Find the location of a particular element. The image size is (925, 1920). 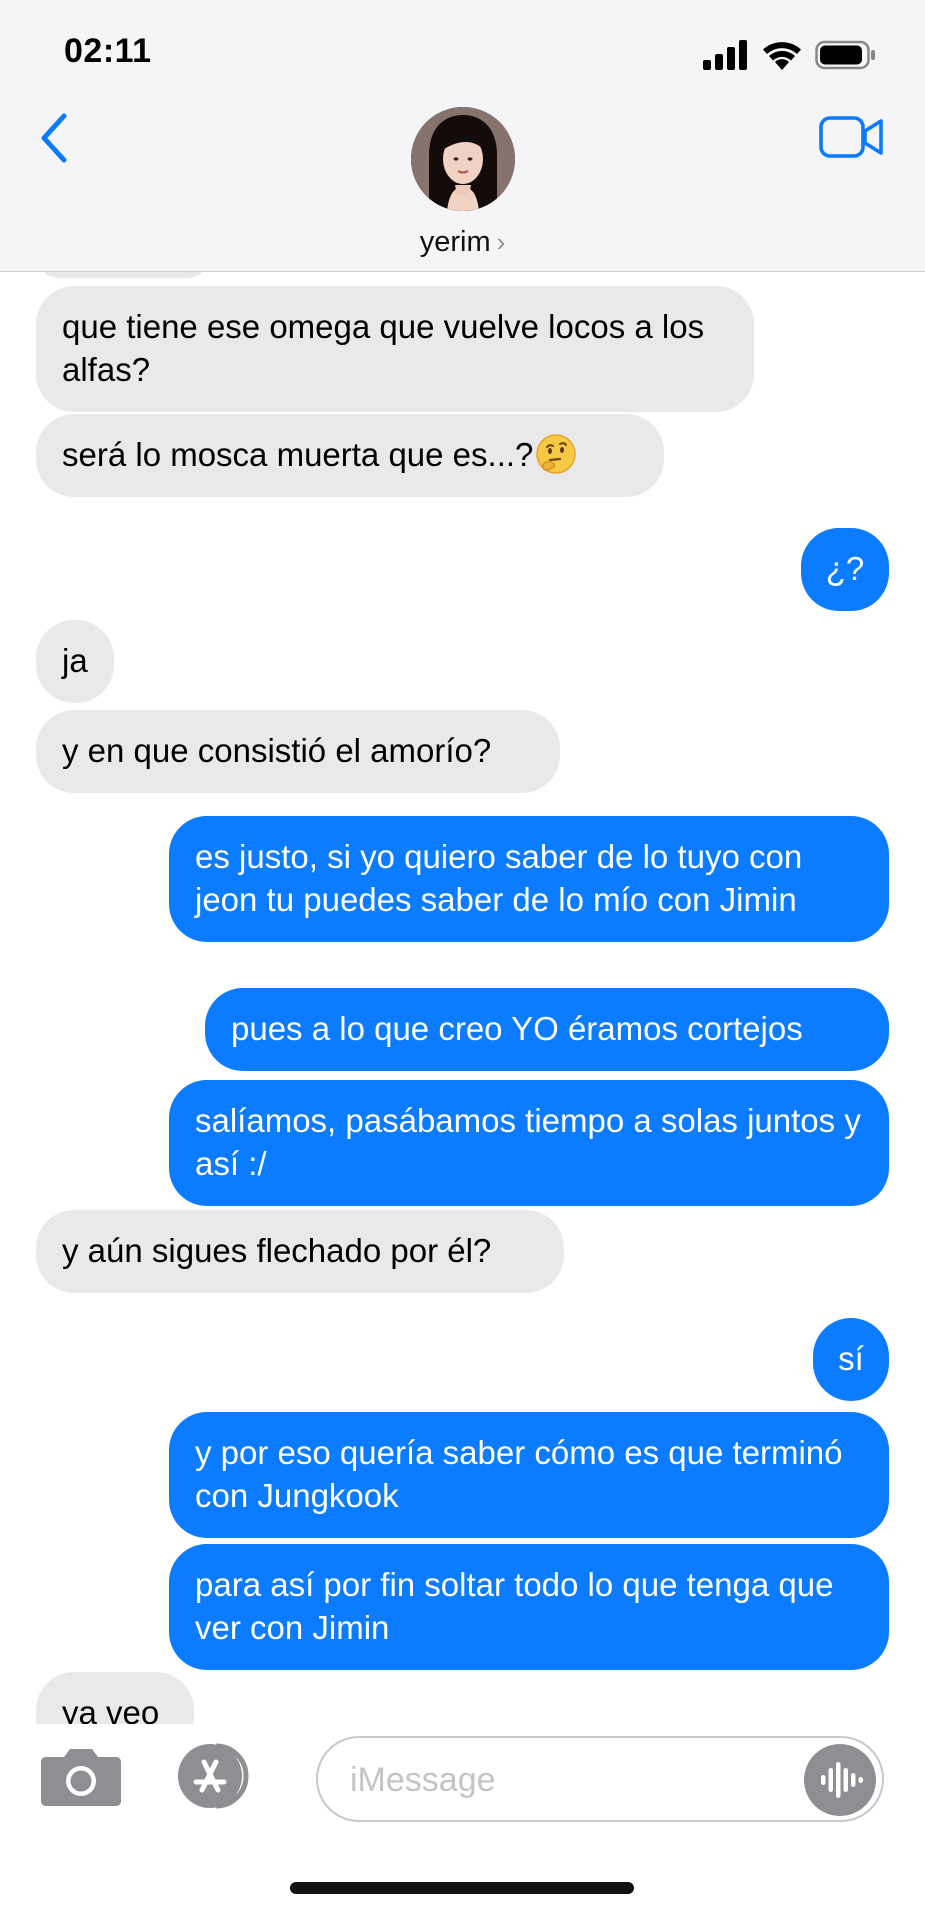

message-bubble-sent: ¿? is located at coordinates (858, 570).